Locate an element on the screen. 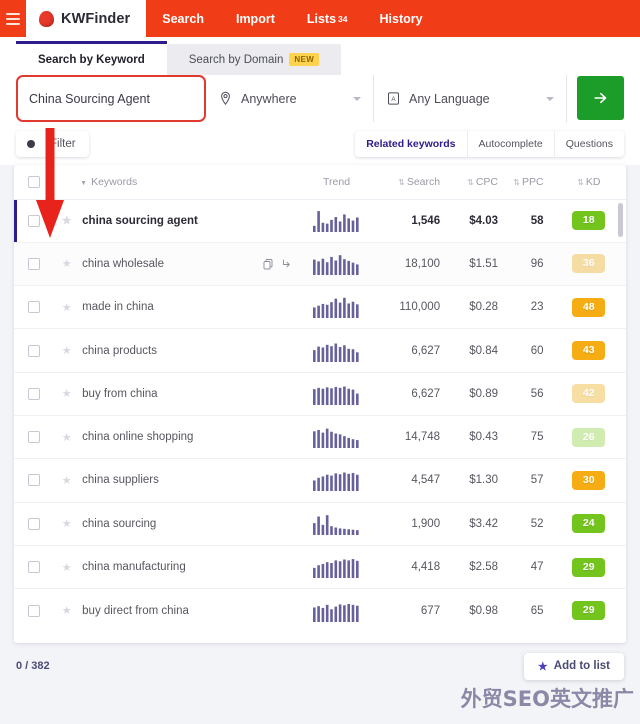 Image resolution: width=640 pixels, height=724 pixels. location-pin-icon is located at coordinates (225, 98).